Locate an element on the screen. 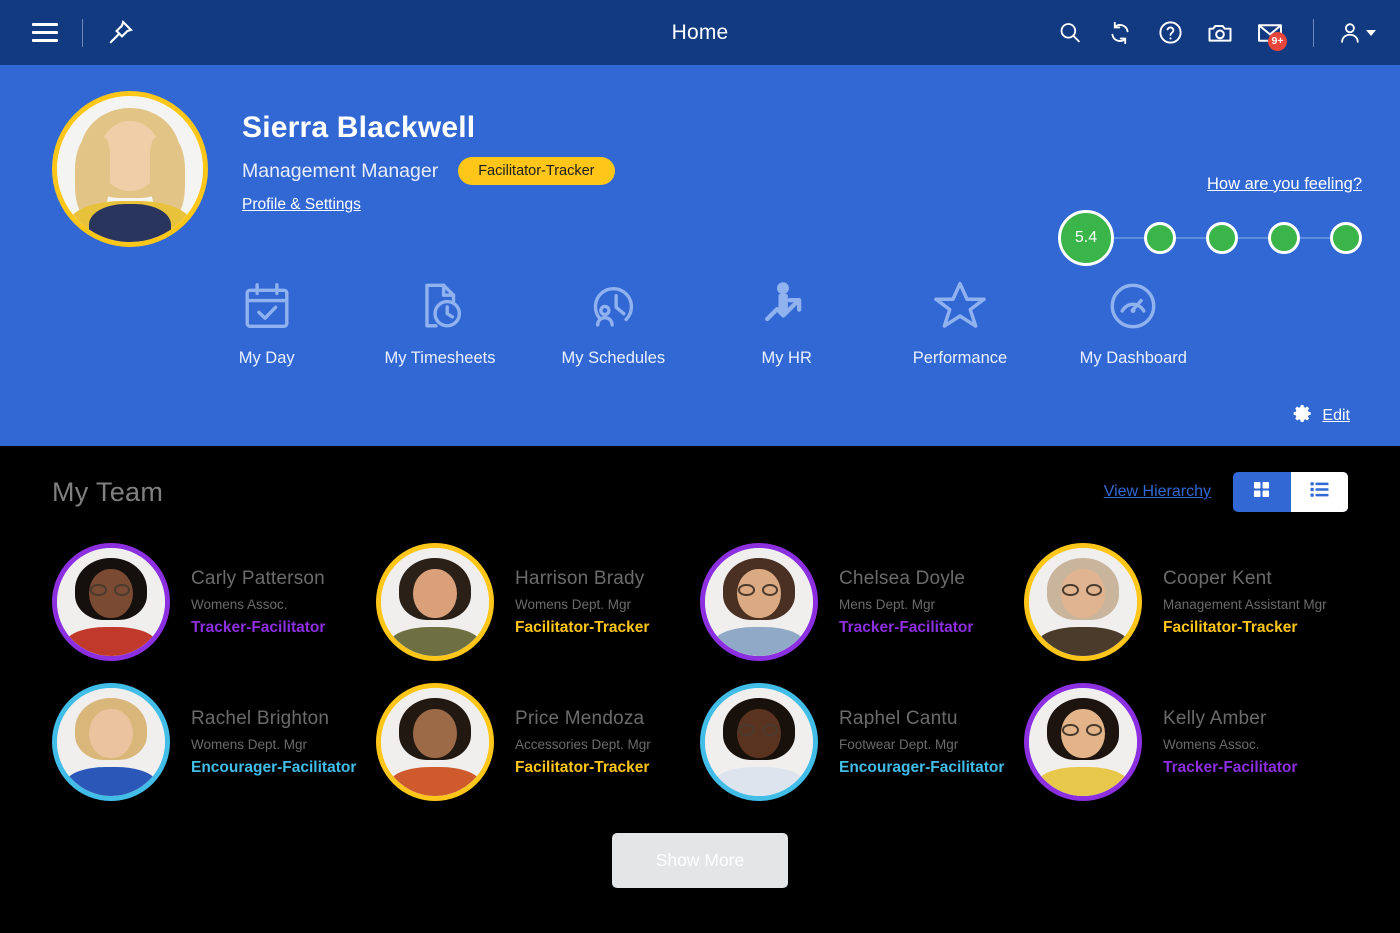  quicknav-label: My Schedules is located at coordinates (613, 358).